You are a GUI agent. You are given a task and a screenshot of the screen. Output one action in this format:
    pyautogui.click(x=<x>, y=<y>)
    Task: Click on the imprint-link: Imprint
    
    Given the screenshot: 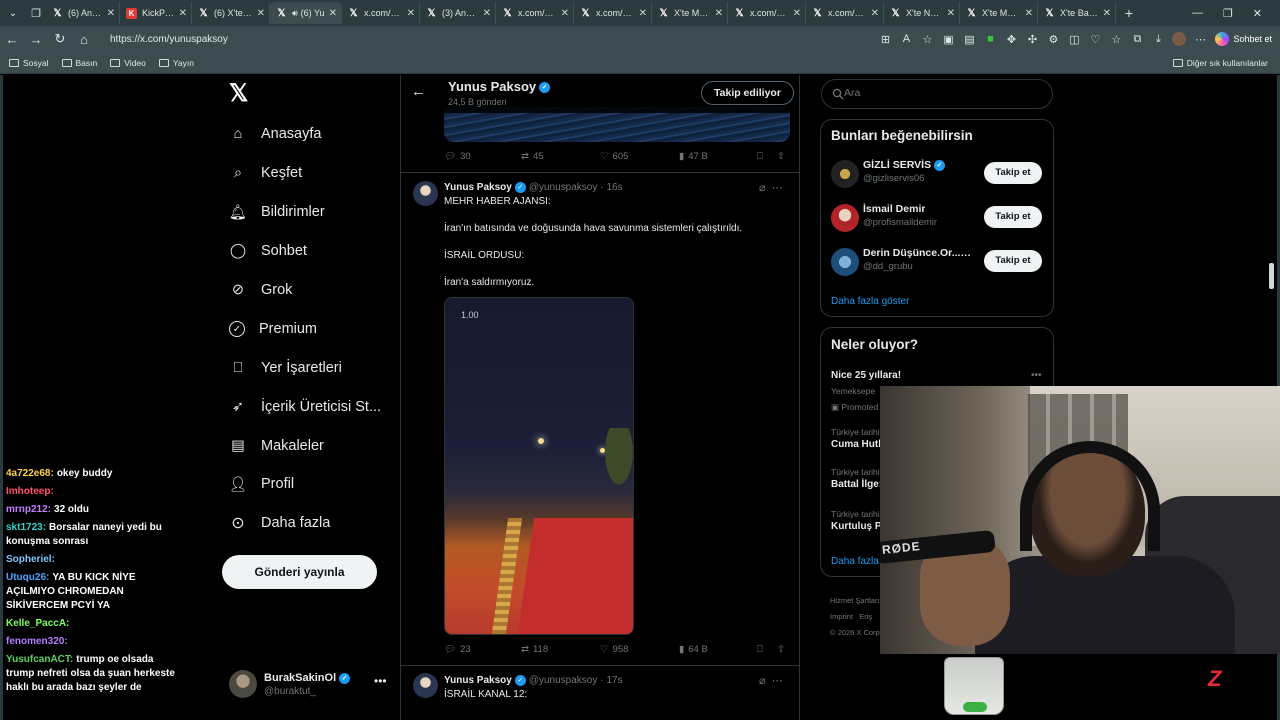 What is the action you would take?
    pyautogui.click(x=841, y=616)
    